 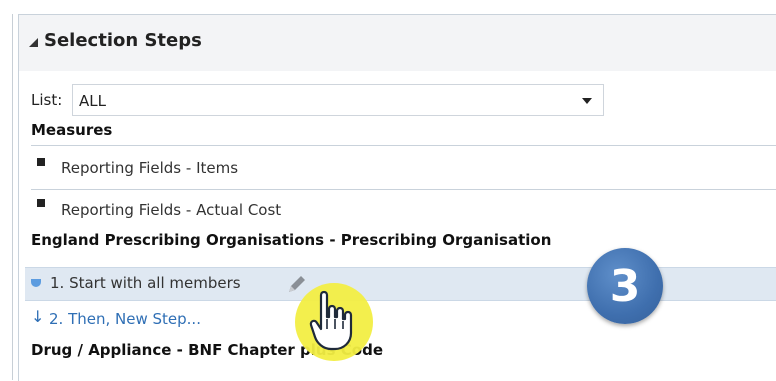 I want to click on chevron-down-icon, so click(x=587, y=101).